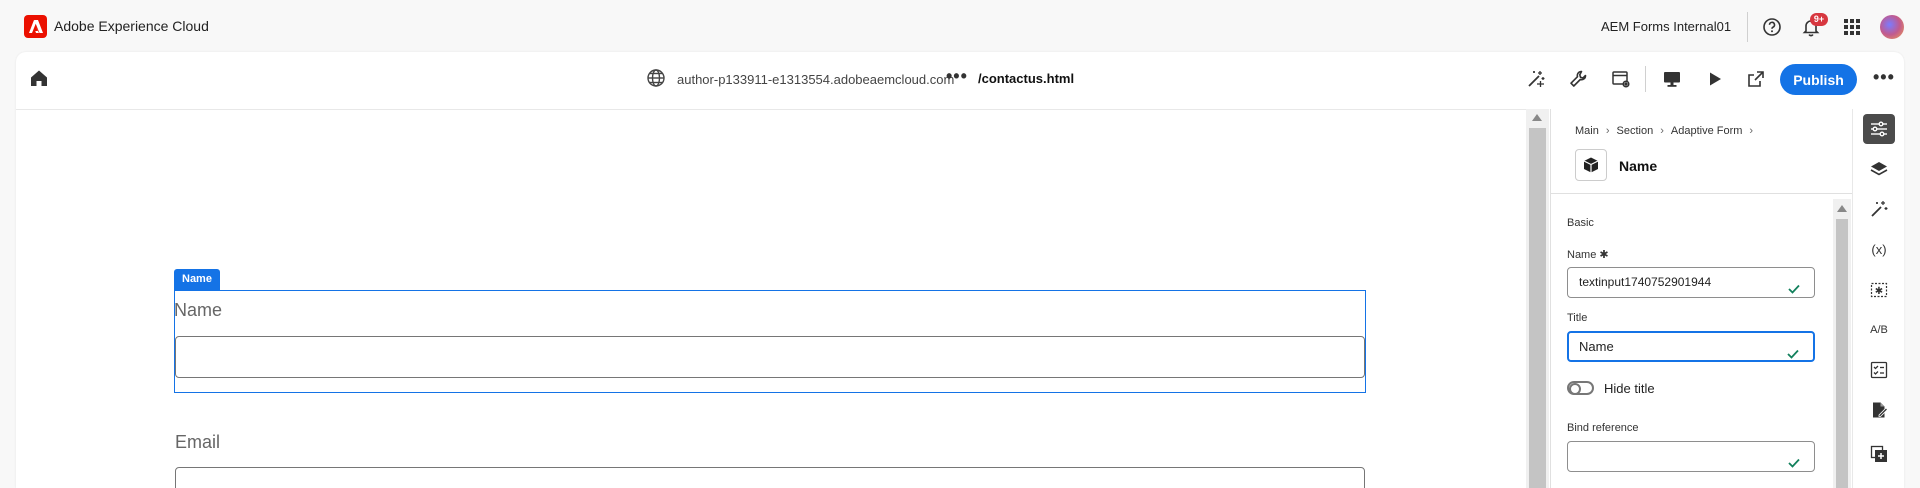 The height and width of the screenshot is (488, 1920). Describe the element at coordinates (1715, 79) in the screenshot. I see `play-preview-icon` at that location.